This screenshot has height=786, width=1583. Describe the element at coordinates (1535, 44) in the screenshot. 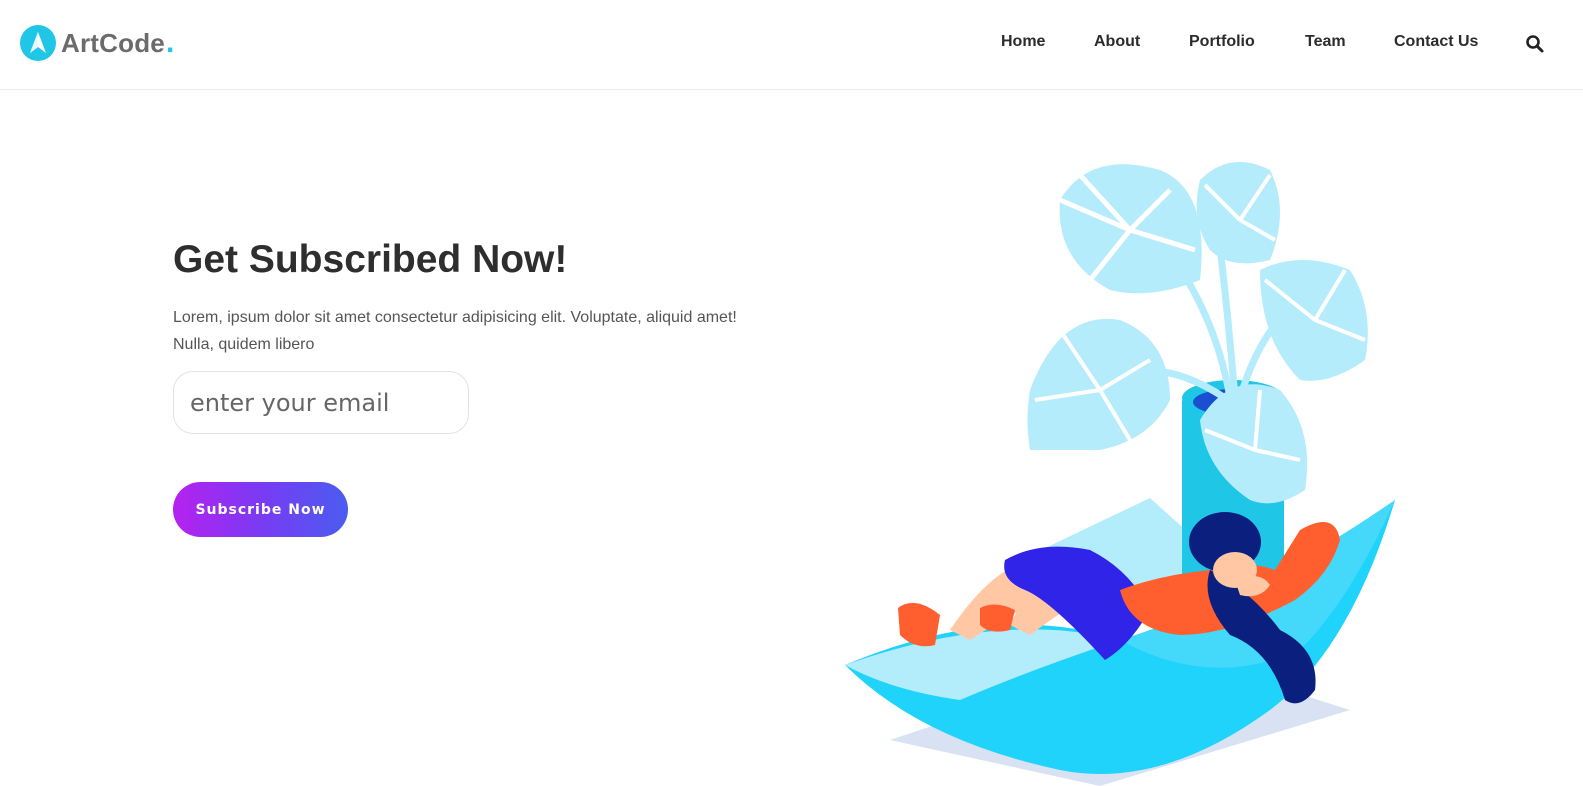

I see `search-icon` at that location.